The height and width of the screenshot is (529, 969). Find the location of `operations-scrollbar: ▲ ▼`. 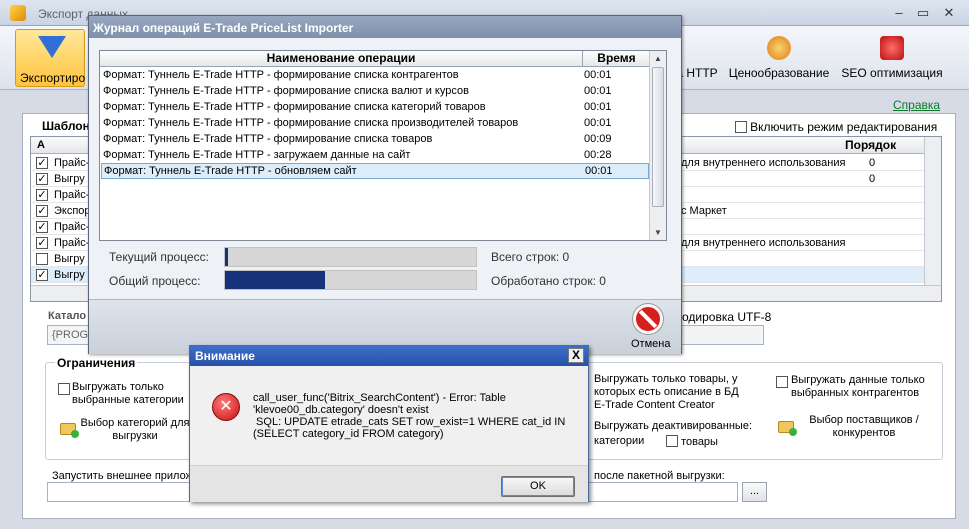

operations-scrollbar: ▲ ▼ is located at coordinates (657, 145).